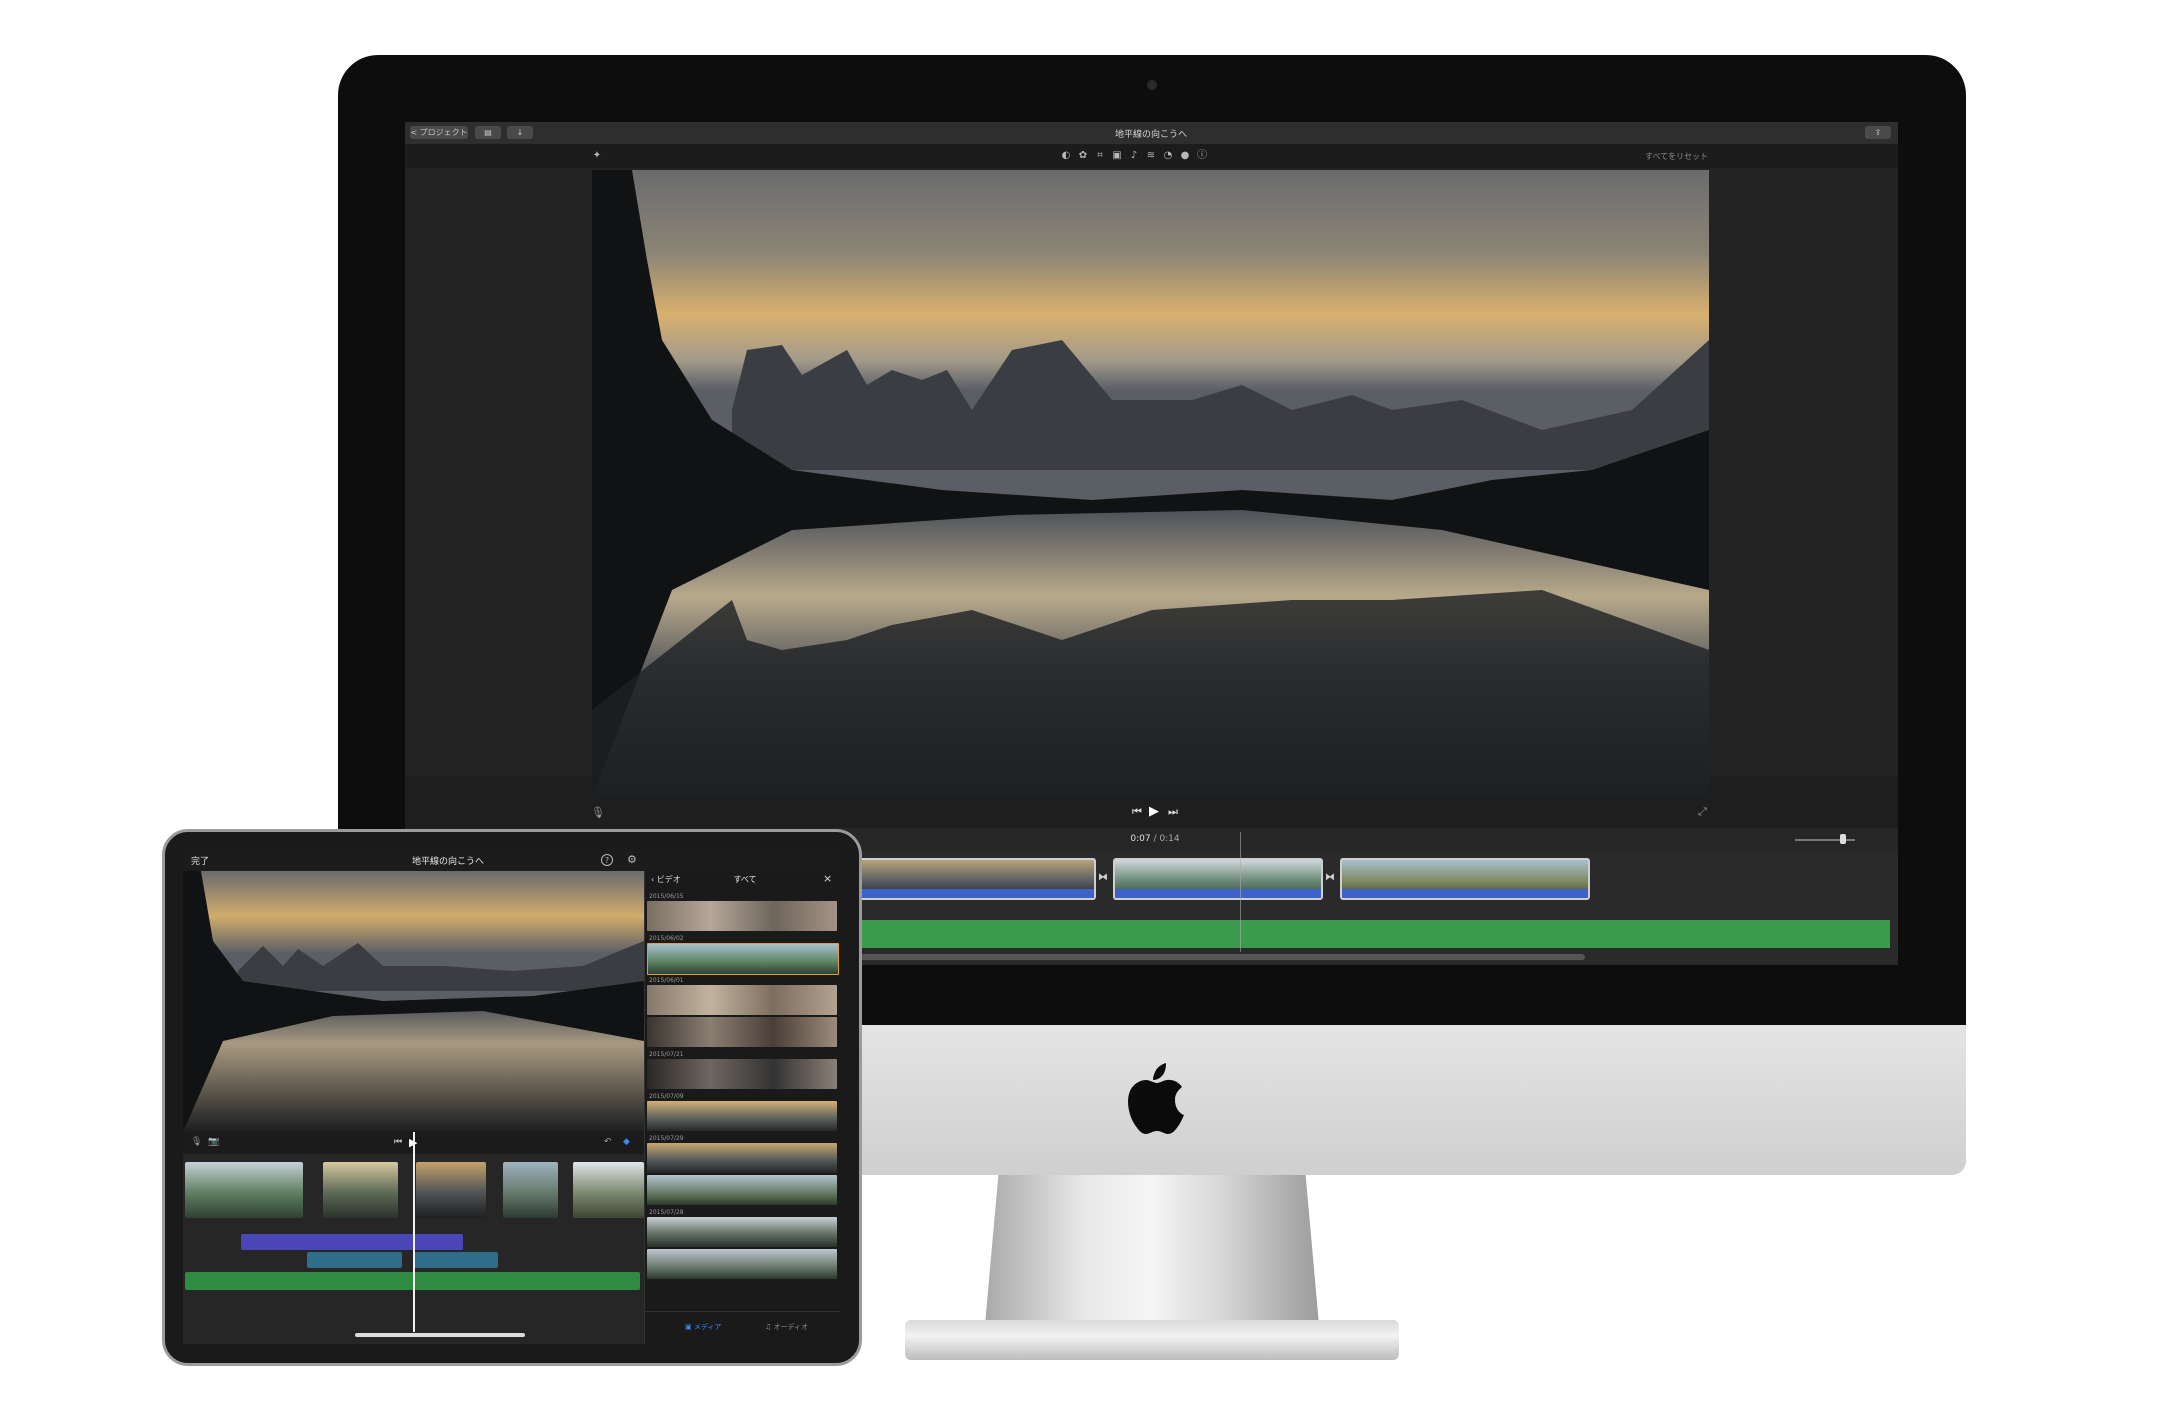  I want to click on apple-logo-icon, so click(1156, 1098).